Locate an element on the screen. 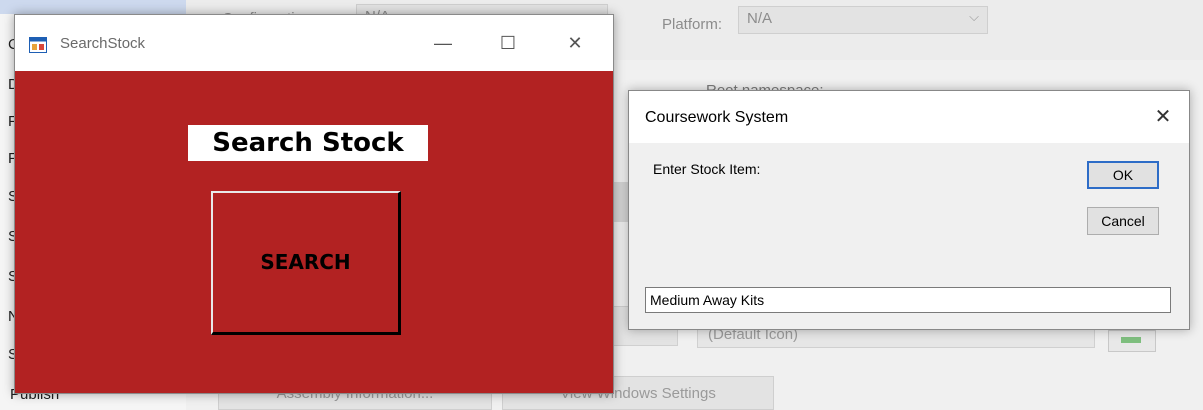 The height and width of the screenshot is (410, 1203). minimize-icon: — is located at coordinates (443, 43).